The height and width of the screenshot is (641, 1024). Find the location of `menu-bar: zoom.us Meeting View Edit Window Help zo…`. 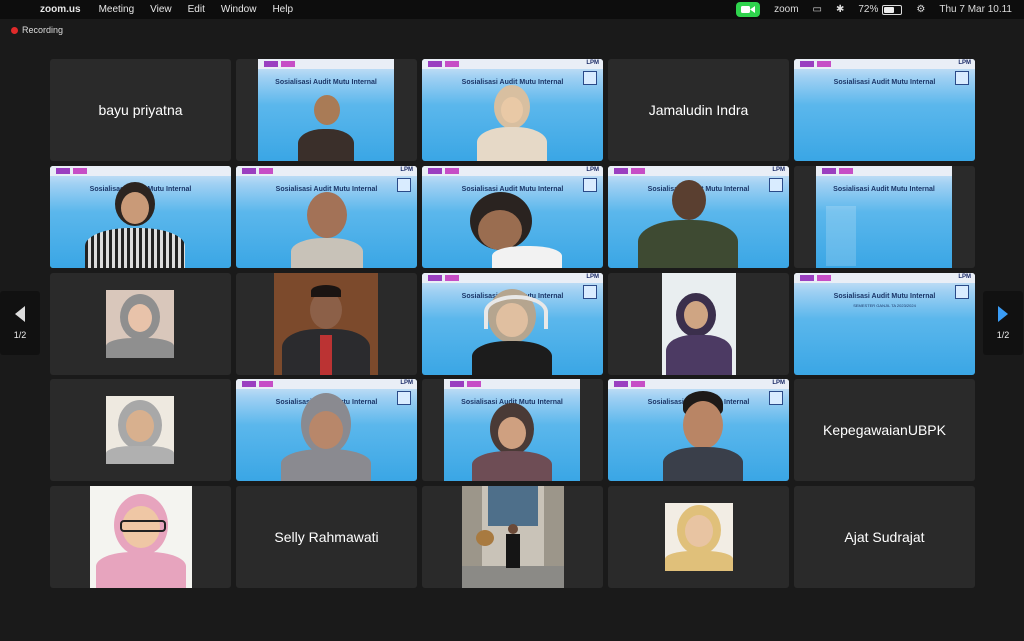

menu-bar: zoom.us Meeting View Edit Window Help zo… is located at coordinates (512, 9).